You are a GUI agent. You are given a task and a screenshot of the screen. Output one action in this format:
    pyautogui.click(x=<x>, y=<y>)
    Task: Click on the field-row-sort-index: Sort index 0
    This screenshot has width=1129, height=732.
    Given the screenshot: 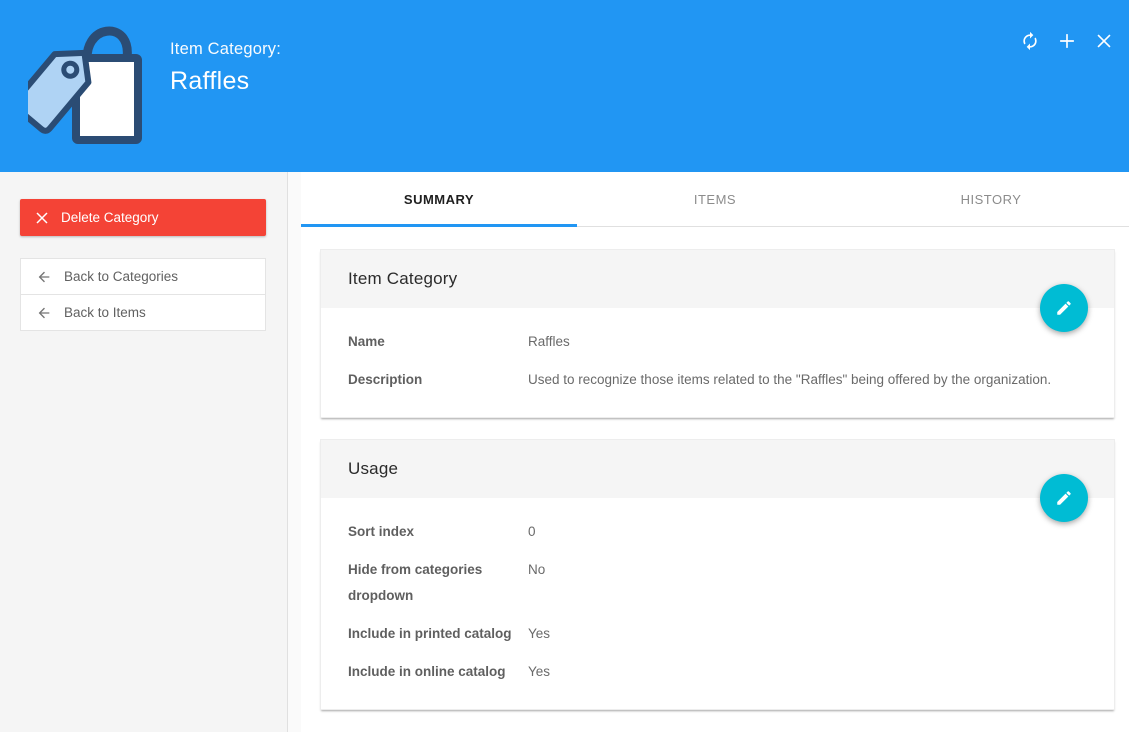 What is the action you would take?
    pyautogui.click(x=717, y=532)
    